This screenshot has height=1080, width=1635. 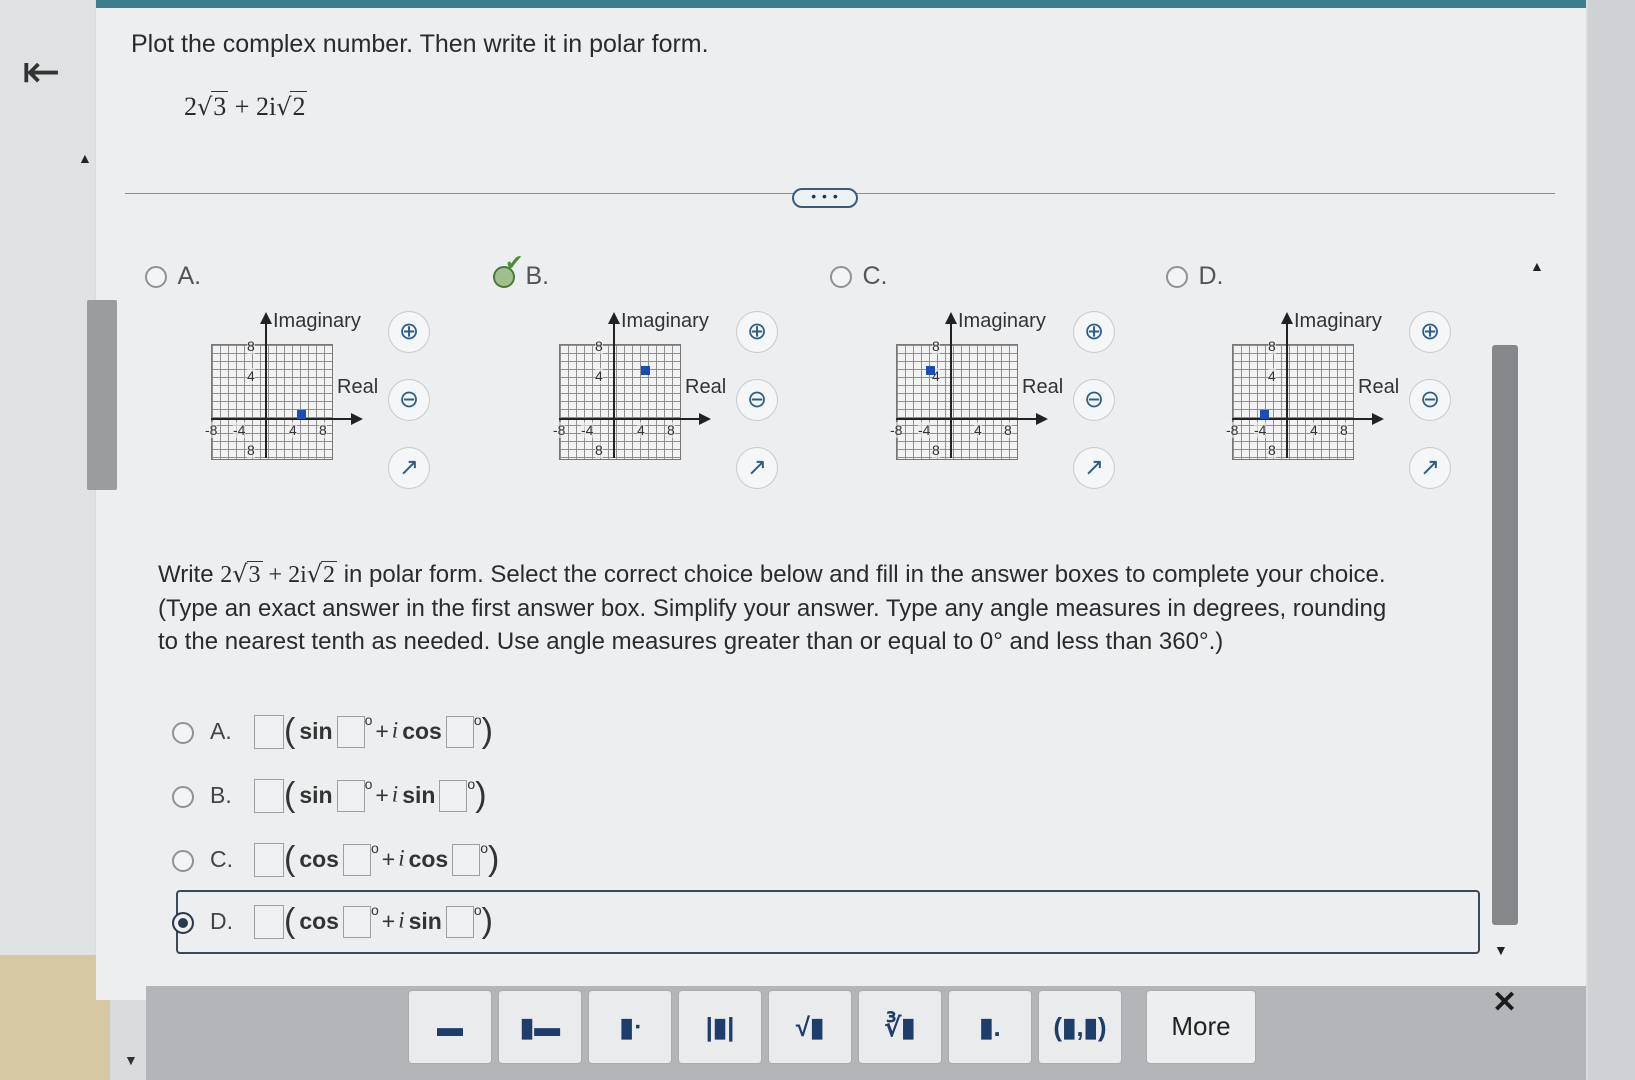 I want to click on rail-scroll-down-icon: ▼, so click(x=131, y=1060).